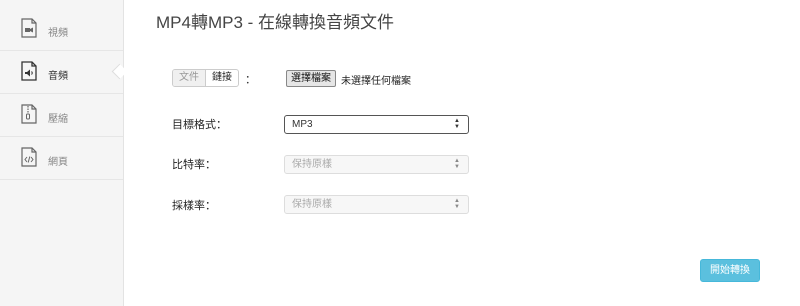 The width and height of the screenshot is (800, 306). I want to click on bitrate-value: 保持原樣, so click(312, 164).